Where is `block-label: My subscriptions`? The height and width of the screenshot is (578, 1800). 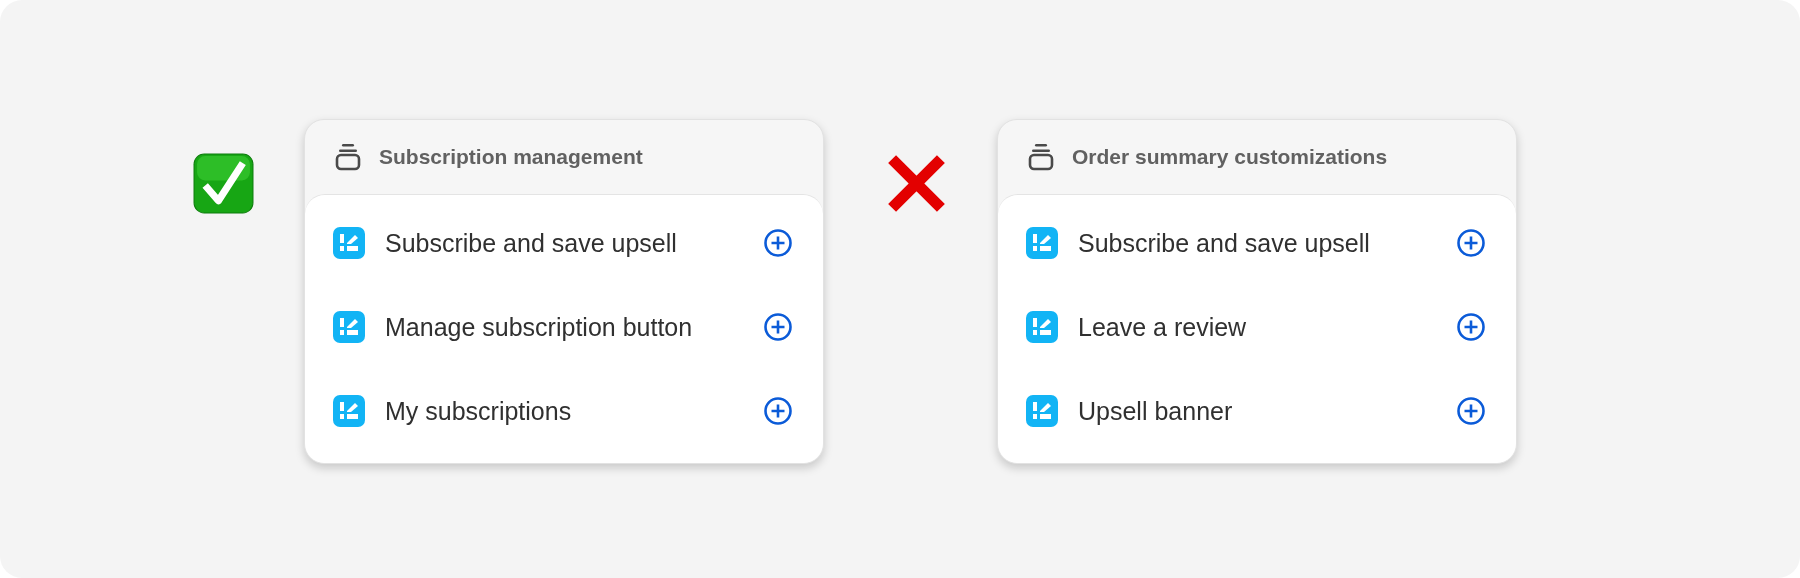 block-label: My subscriptions is located at coordinates (479, 411).